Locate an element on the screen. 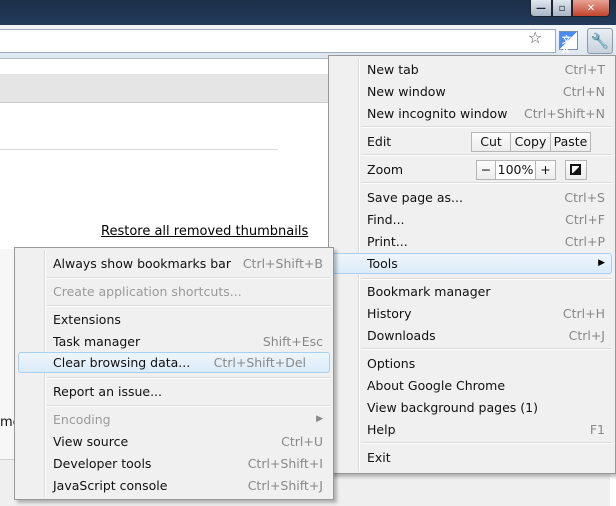 Image resolution: width=616 pixels, height=506 pixels. menu-item-history: History Ctrl+H is located at coordinates (486, 313).